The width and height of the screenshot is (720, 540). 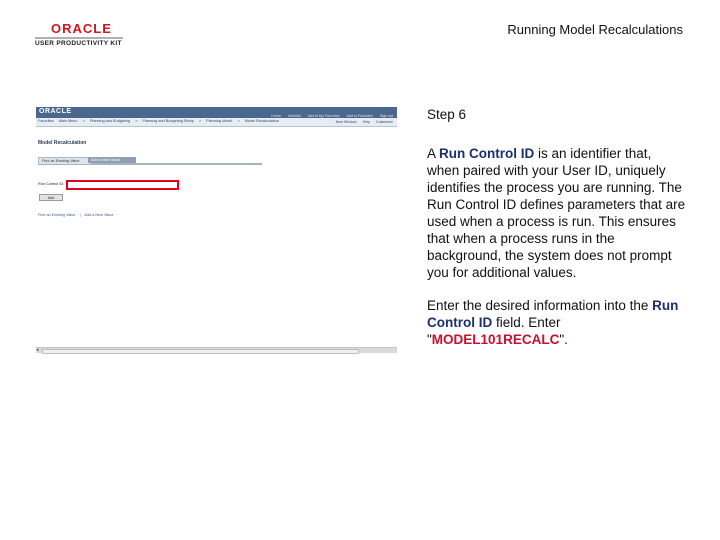 I want to click on brand-subtitle: USER PRODUCTIVITY KIT, so click(x=78, y=43).